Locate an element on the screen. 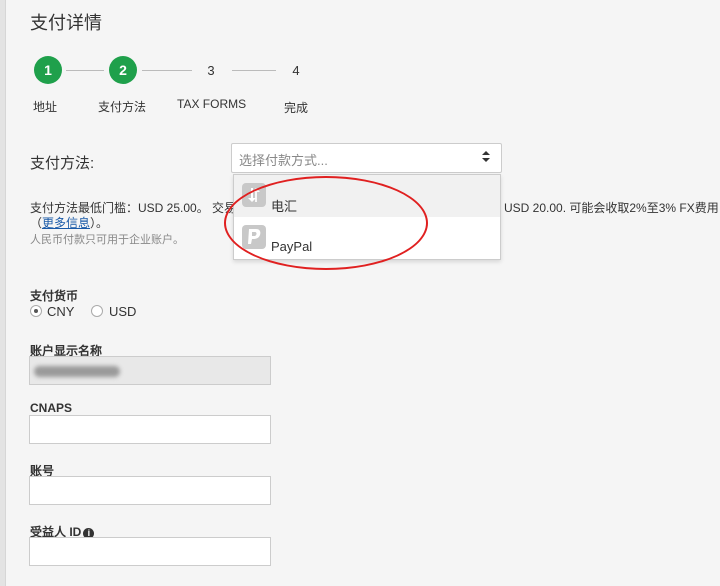 The height and width of the screenshot is (586, 720). display-name-field is located at coordinates (150, 370).